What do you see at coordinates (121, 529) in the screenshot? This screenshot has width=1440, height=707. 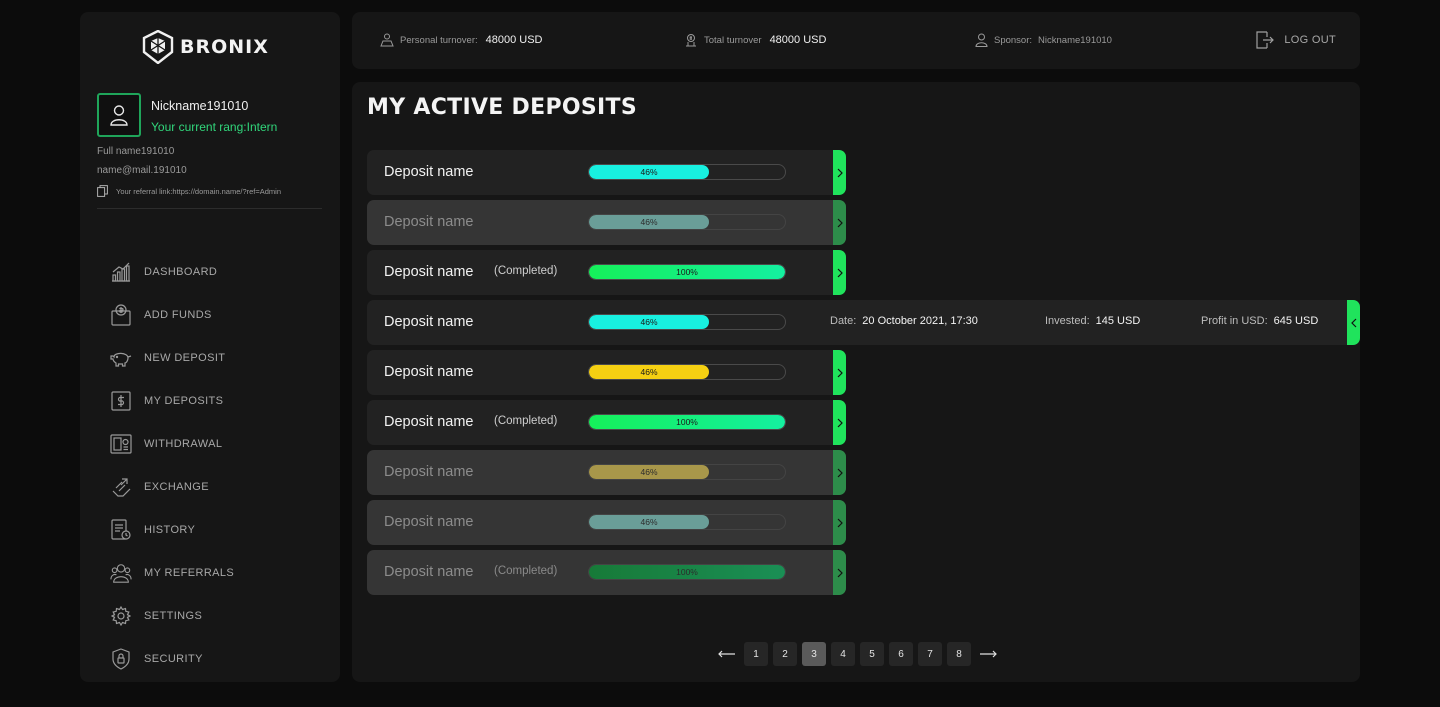 I see `document-history-icon` at bounding box center [121, 529].